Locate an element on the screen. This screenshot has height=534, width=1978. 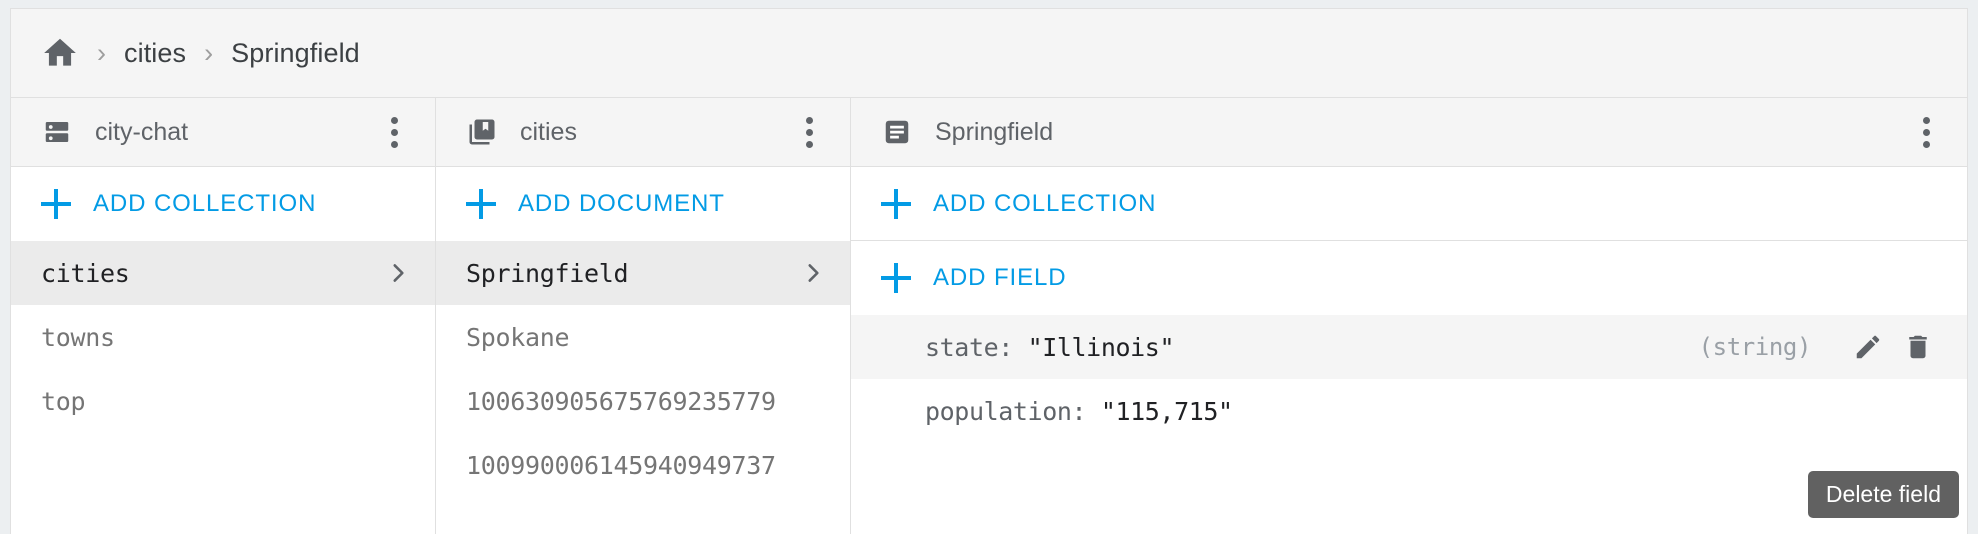
add-document-label: ADD DOCUMENT is located at coordinates (621, 203).